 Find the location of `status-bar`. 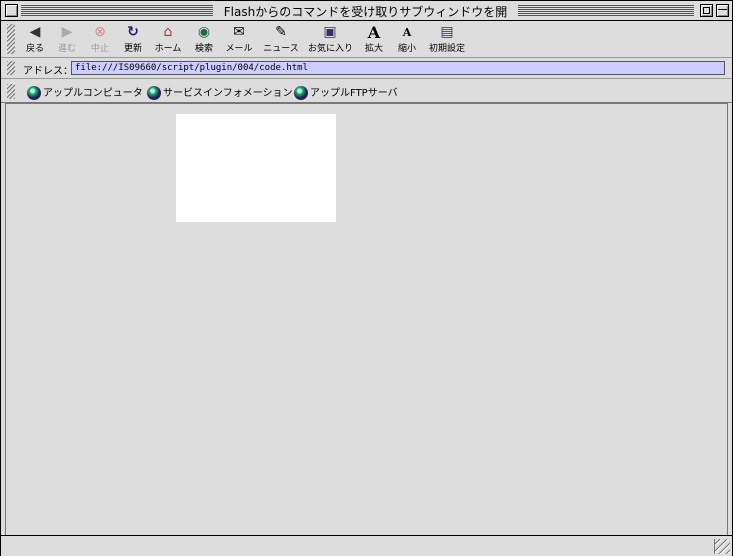

status-bar is located at coordinates (366, 545).